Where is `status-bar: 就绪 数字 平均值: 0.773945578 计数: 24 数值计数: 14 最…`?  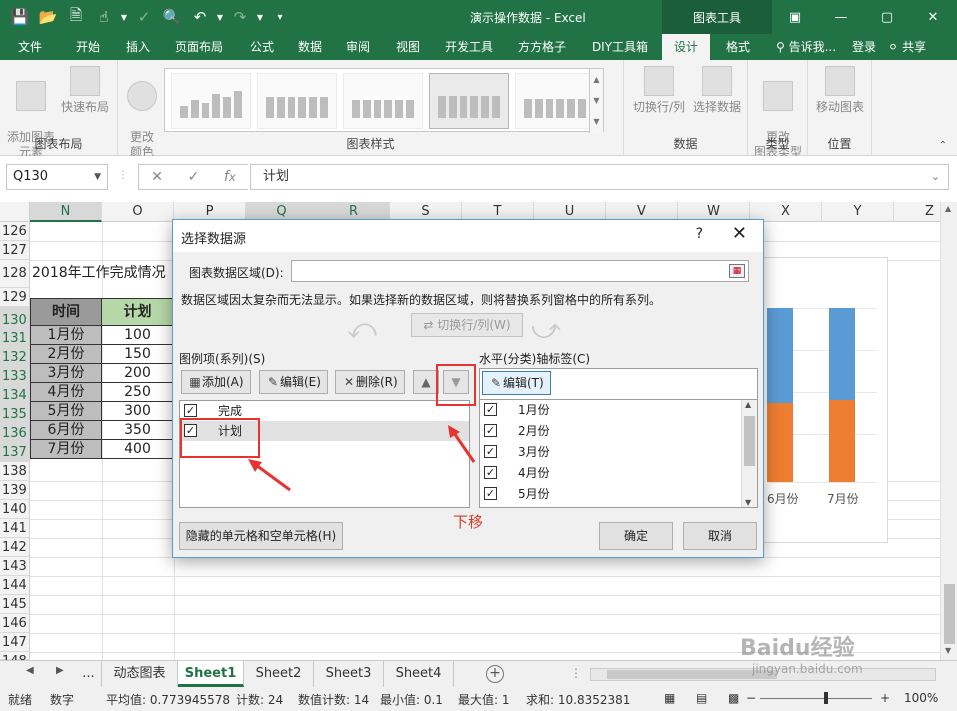 status-bar: 就绪 数字 平均值: 0.773945578 计数: 24 数值计数: 14 最… is located at coordinates (478, 699).